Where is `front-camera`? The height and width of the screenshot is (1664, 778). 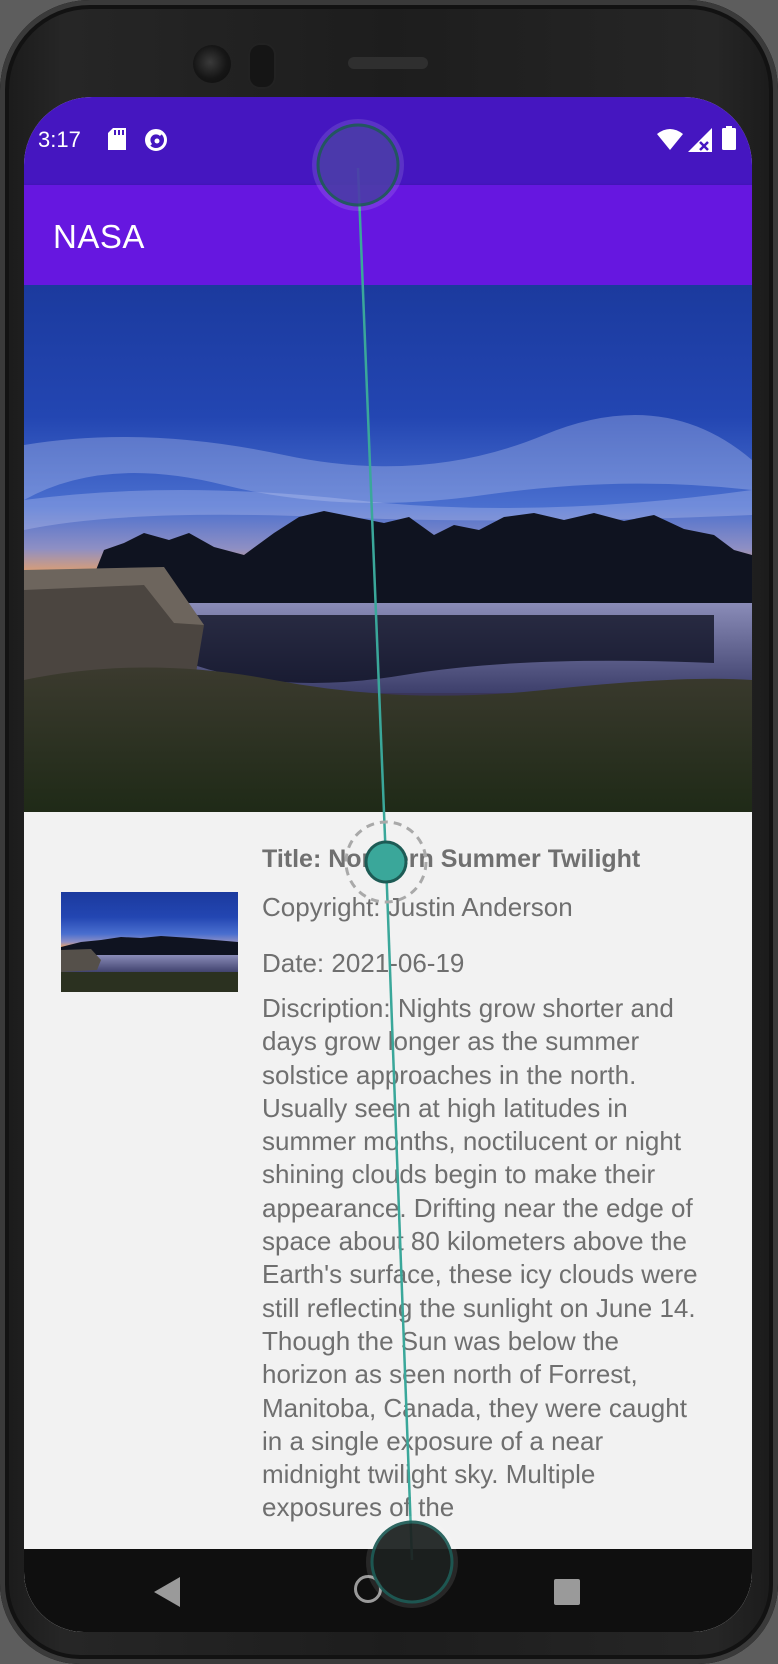 front-camera is located at coordinates (212, 64).